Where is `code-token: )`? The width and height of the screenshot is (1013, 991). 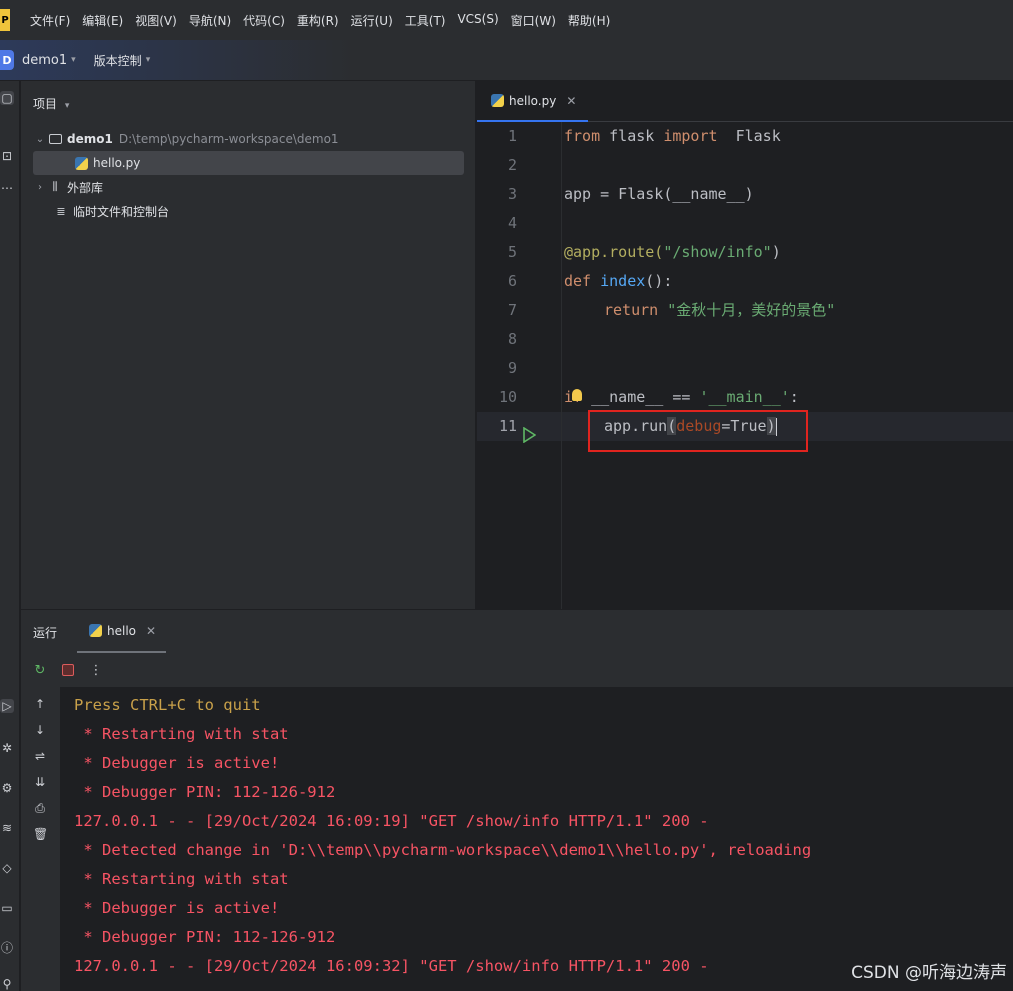
code-token: ) is located at coordinates (776, 252).